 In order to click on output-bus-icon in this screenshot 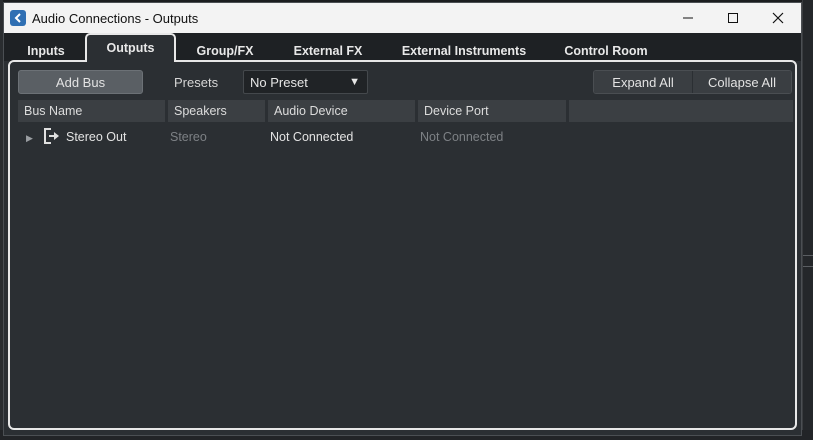, I will do `click(52, 137)`.